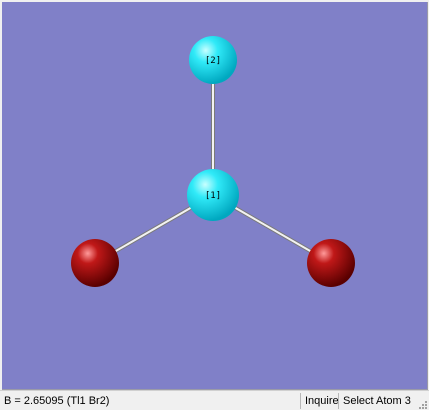  What do you see at coordinates (376, 401) in the screenshot?
I see `status-action: Select Atom 3` at bounding box center [376, 401].